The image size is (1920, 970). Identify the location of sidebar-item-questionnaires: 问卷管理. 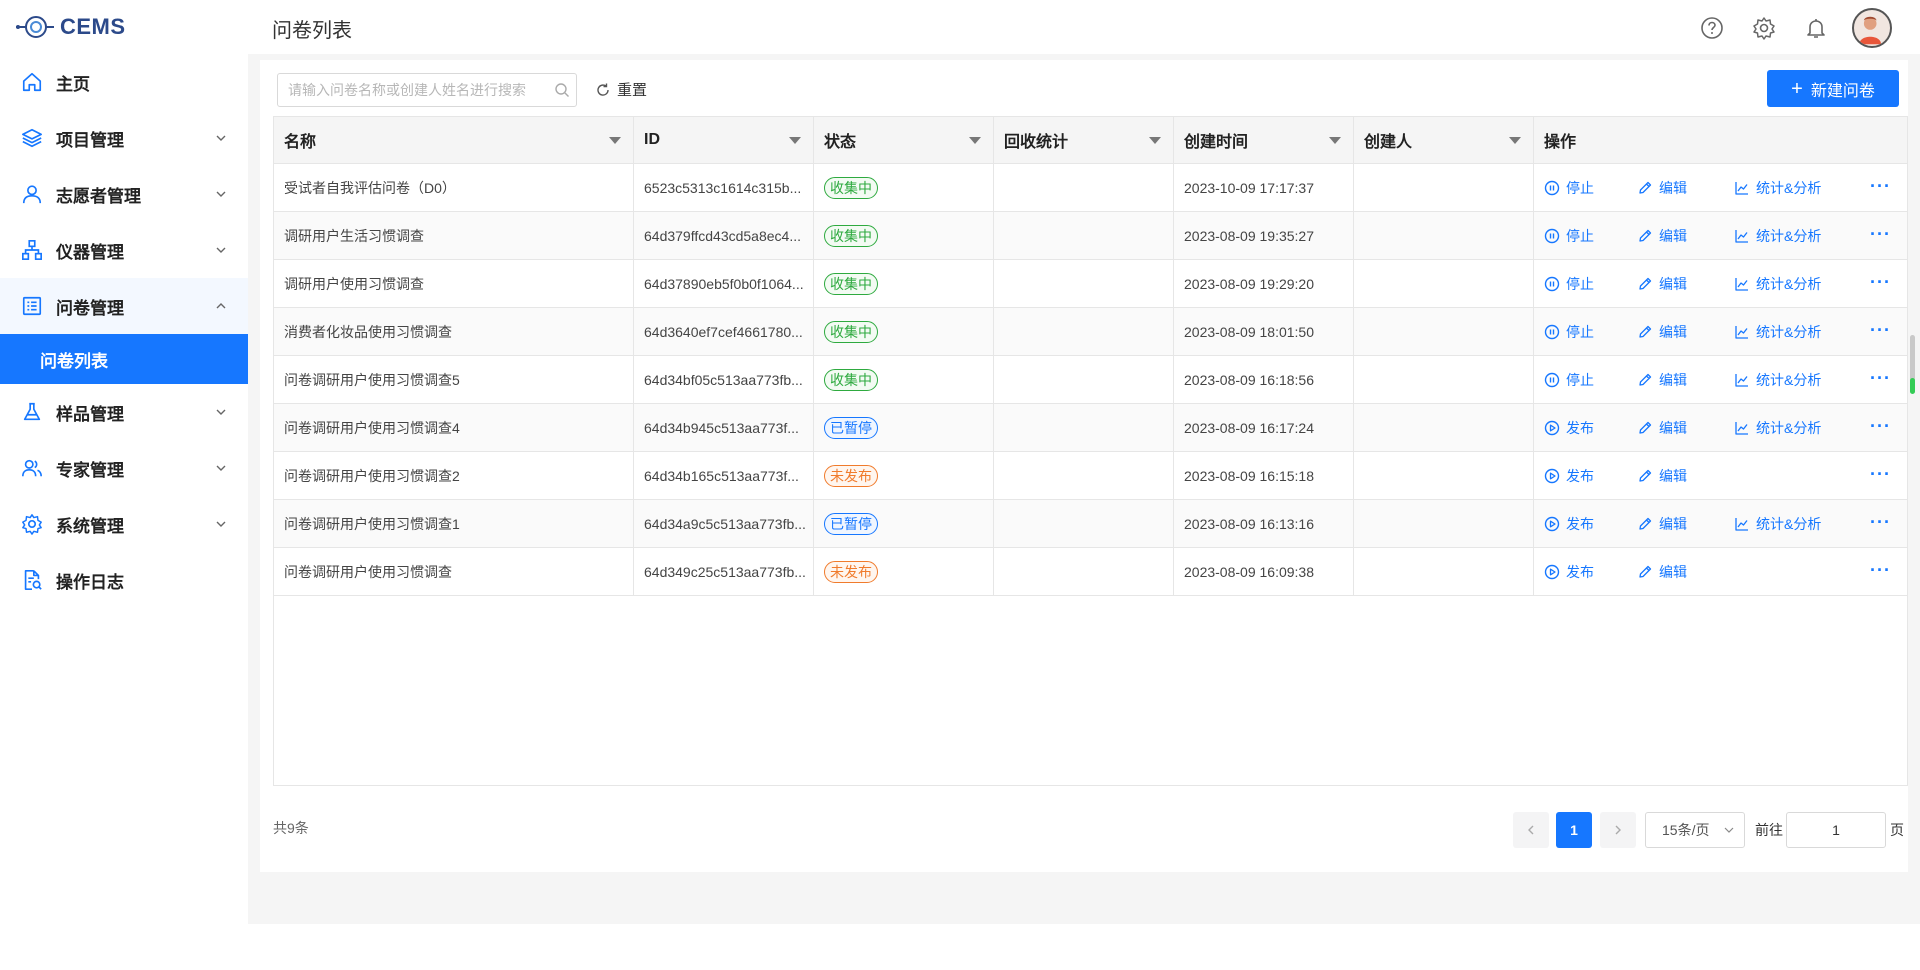
(124, 306).